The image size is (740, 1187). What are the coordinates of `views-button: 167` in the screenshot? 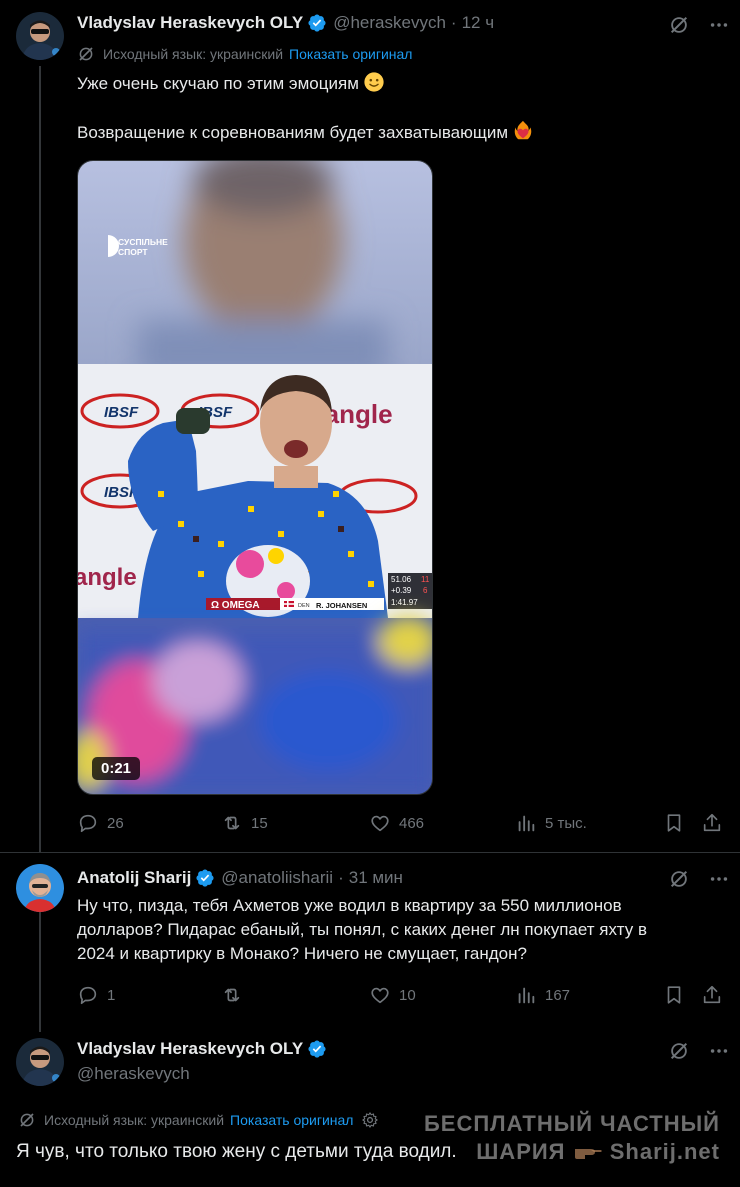 It's located at (542, 995).